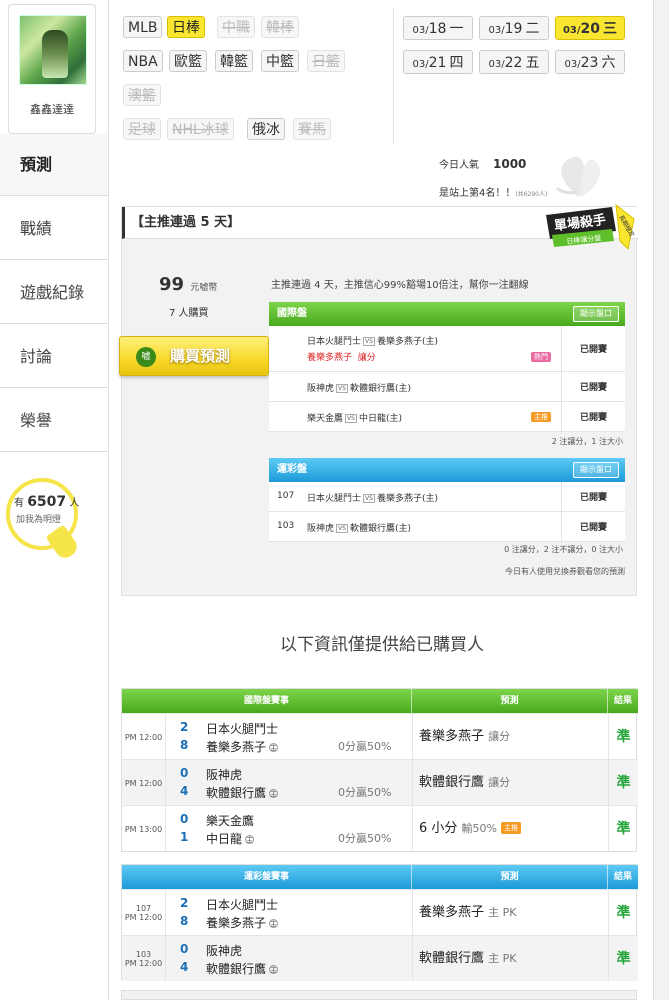  I want to click on date-button: 03/20 三, so click(590, 28).